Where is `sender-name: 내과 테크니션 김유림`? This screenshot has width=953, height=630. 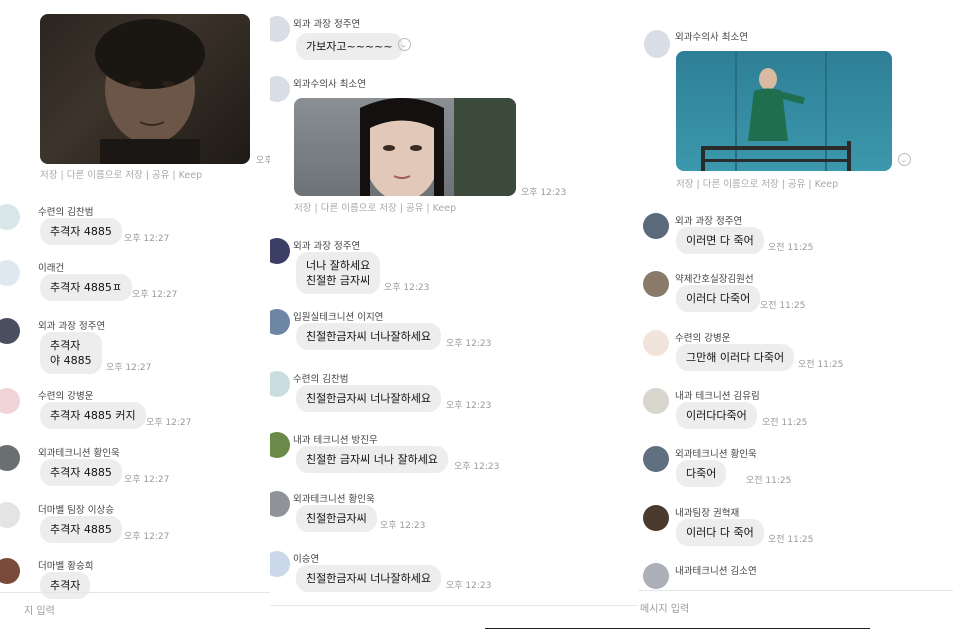
sender-name: 내과 테크니션 김유림 is located at coordinates (717, 396).